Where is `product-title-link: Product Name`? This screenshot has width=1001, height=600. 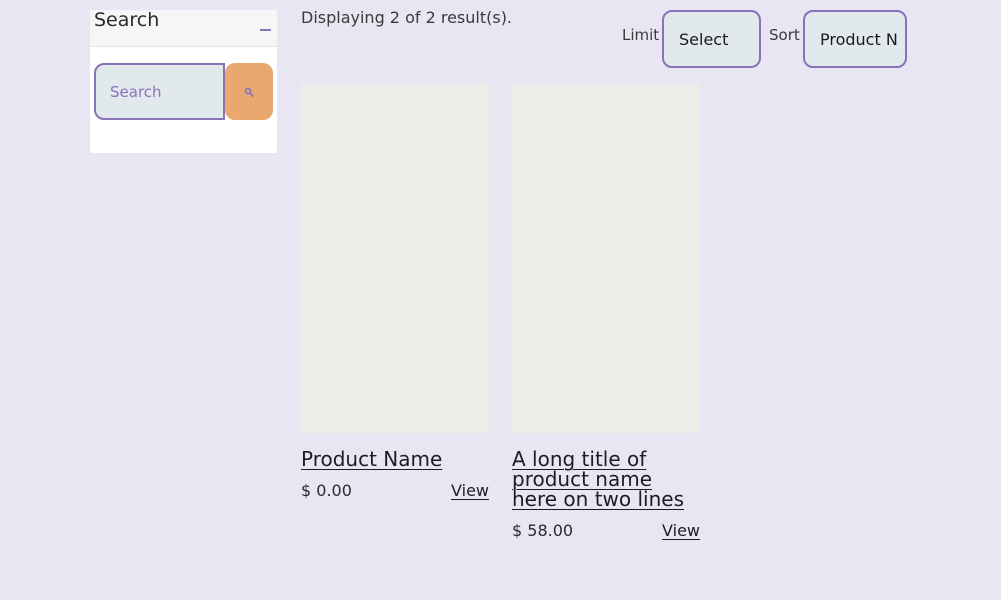 product-title-link: Product Name is located at coordinates (395, 459).